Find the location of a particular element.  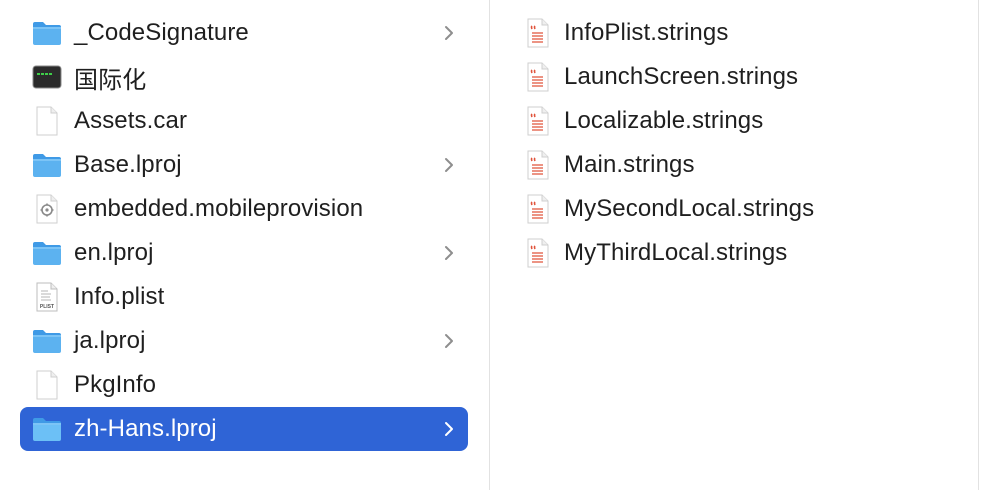

row-main-strings: Main.strings is located at coordinates (734, 165).